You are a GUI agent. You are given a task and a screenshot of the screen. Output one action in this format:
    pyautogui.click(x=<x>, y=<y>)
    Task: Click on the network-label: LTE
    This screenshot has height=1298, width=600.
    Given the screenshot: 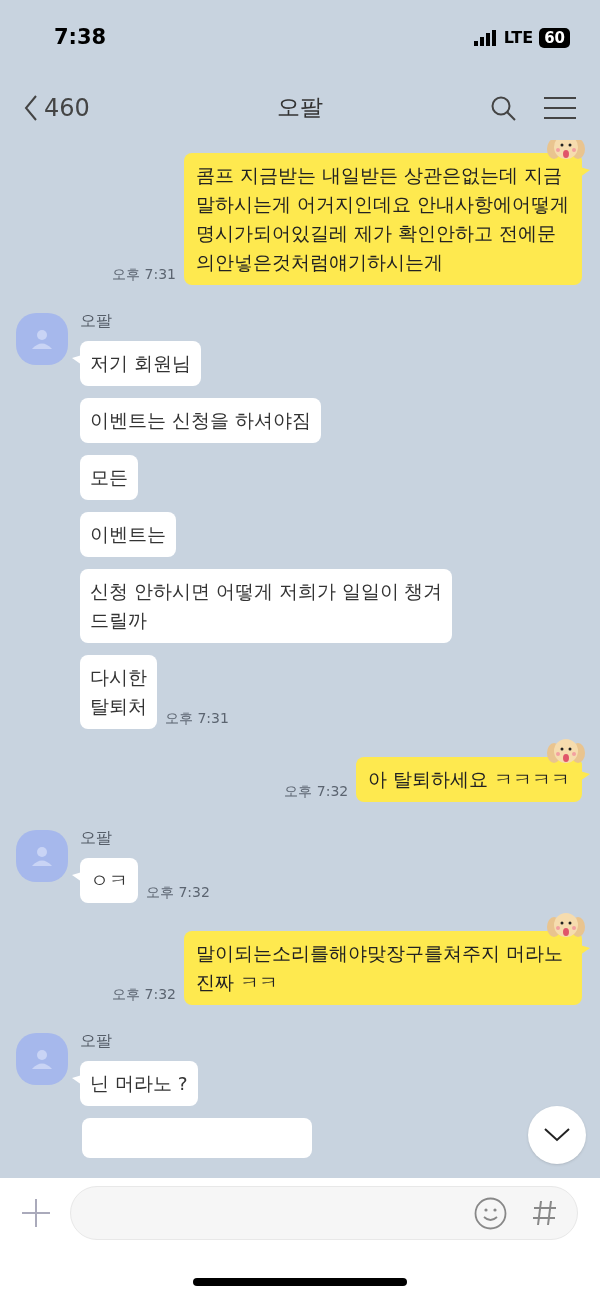 What is the action you would take?
    pyautogui.click(x=518, y=37)
    